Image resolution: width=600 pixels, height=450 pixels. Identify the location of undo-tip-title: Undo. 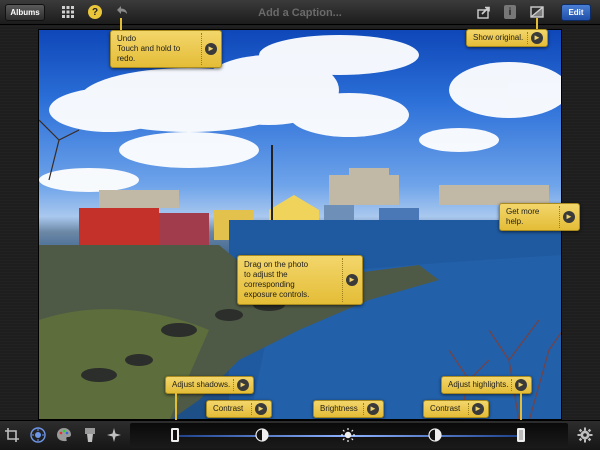
(127, 38).